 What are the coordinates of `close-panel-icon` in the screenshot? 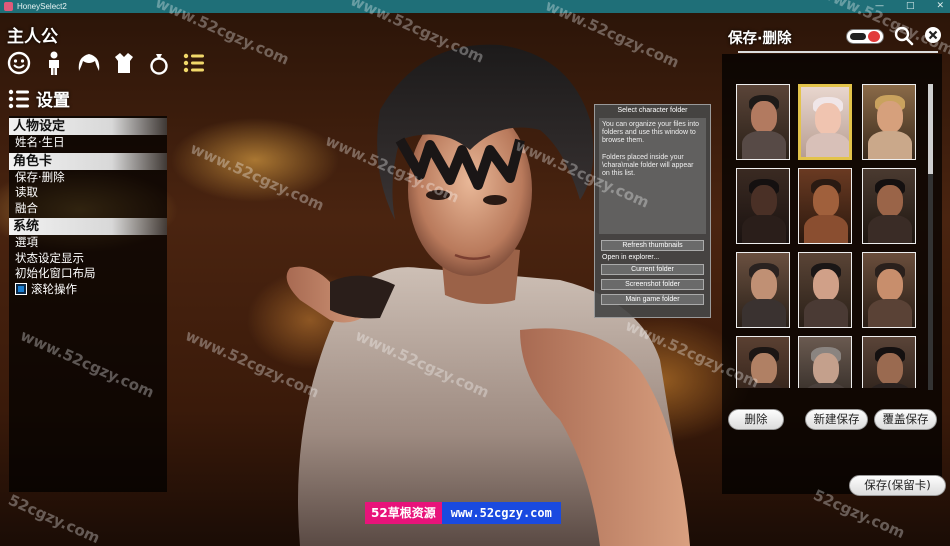 It's located at (933, 35).